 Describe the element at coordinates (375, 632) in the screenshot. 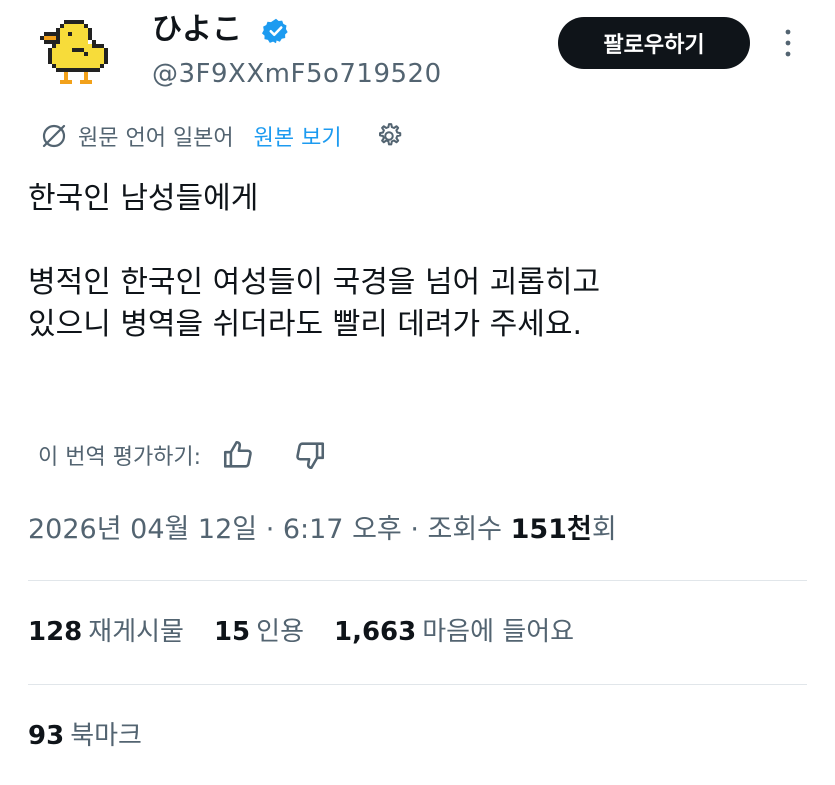

I see `likes-count: 1,663` at that location.